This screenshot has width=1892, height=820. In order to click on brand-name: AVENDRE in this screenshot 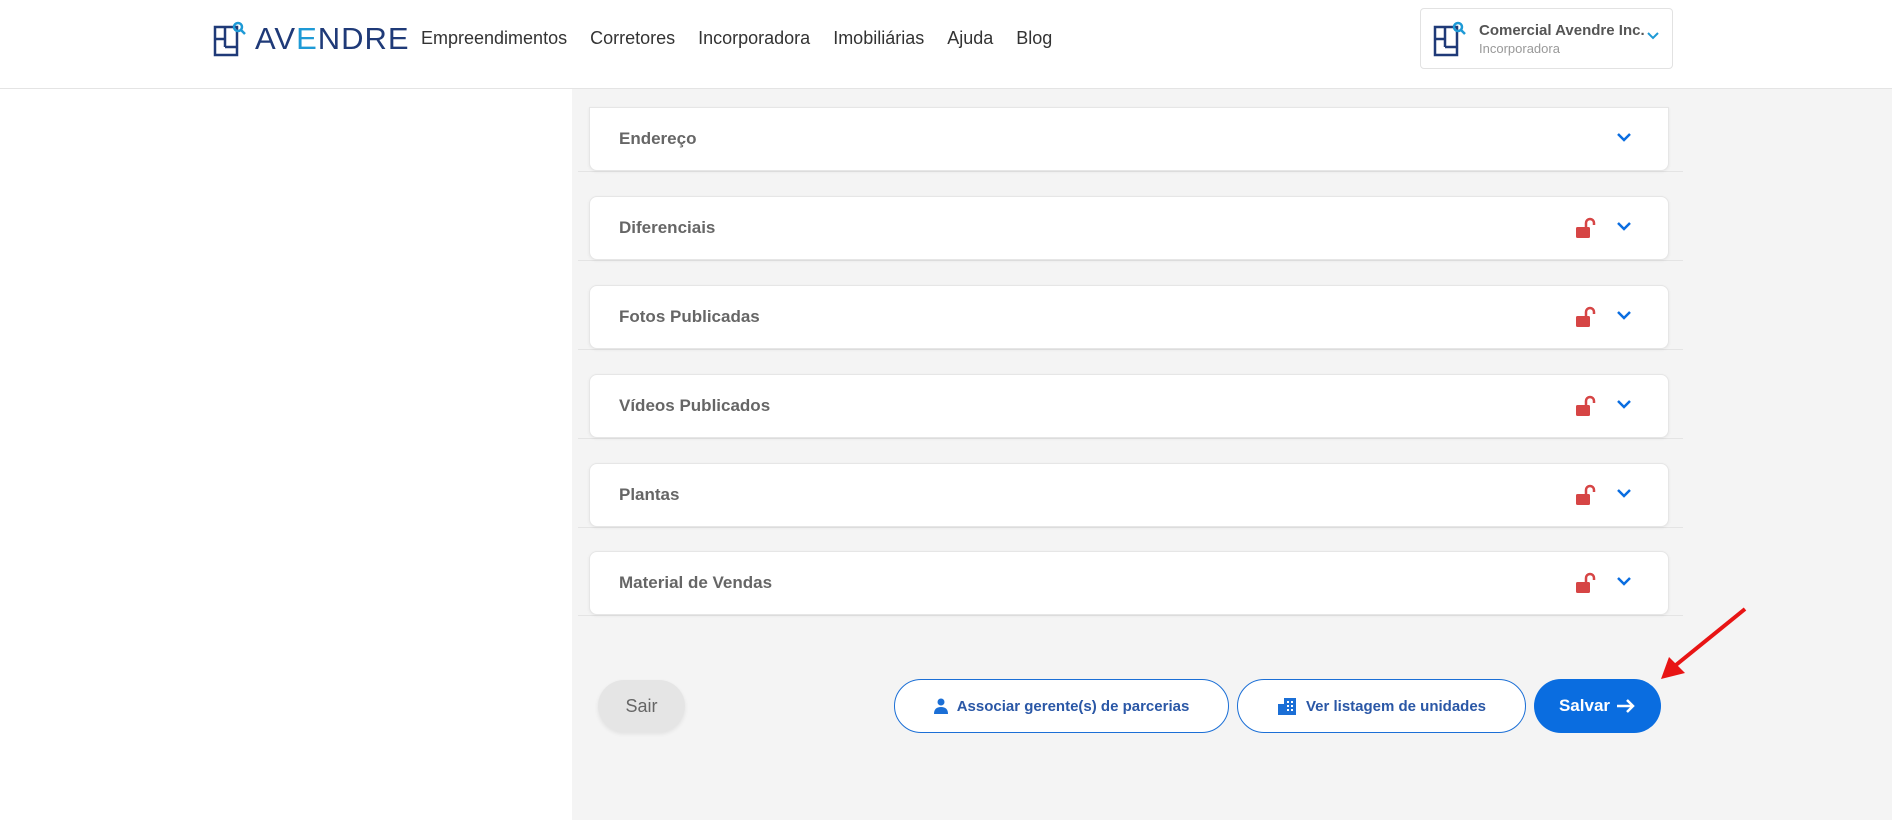, I will do `click(332, 38)`.